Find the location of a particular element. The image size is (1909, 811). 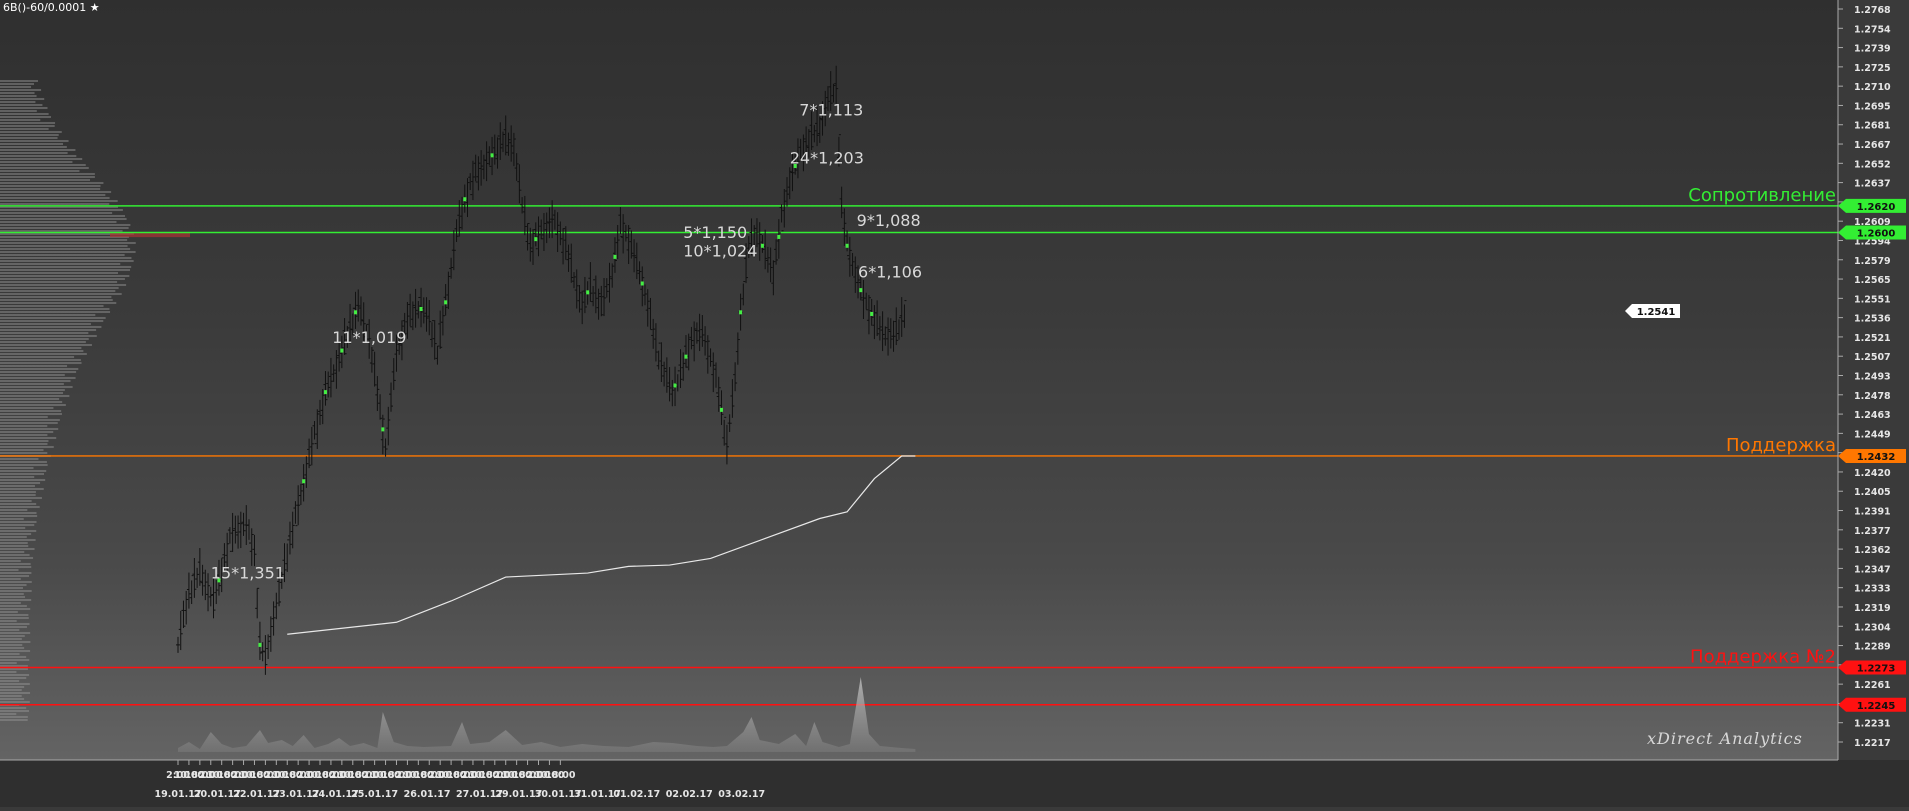

level-name-label: Поддержка №2 is located at coordinates (1763, 657).